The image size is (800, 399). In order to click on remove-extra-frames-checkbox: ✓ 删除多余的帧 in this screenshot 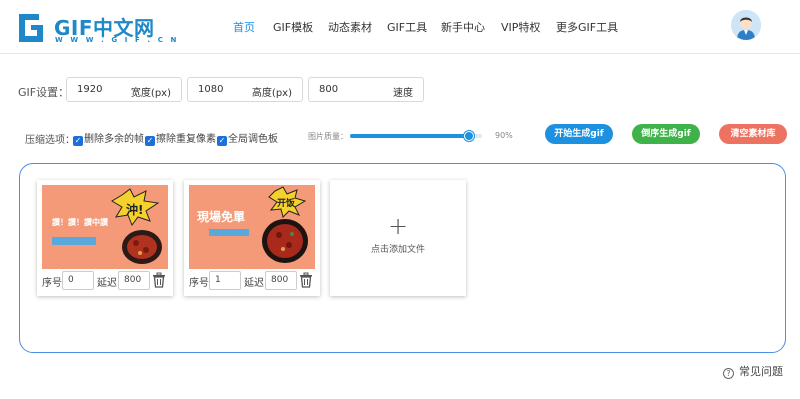, I will do `click(108, 138)`.